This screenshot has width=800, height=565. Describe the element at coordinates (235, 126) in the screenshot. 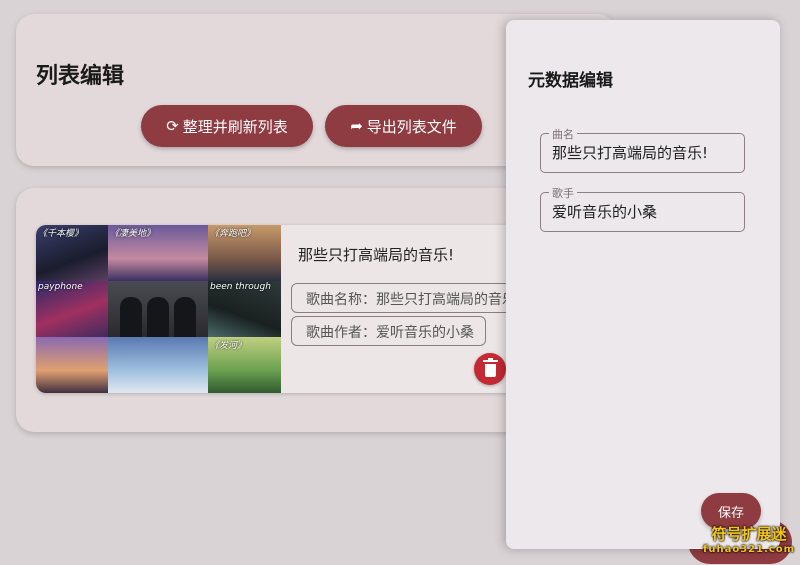

I see `refresh-list-label: 整理并刷新列表` at that location.